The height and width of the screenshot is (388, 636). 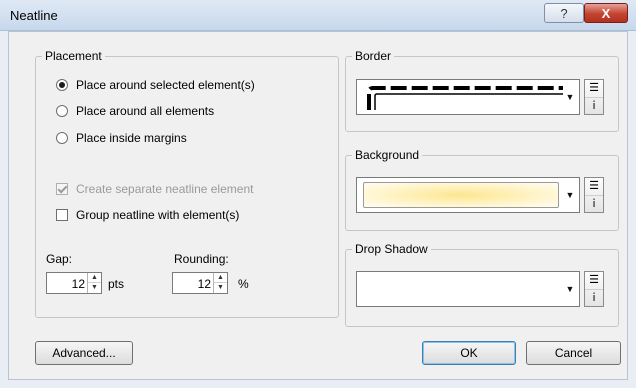 What do you see at coordinates (158, 215) in the screenshot?
I see `checkbox-label: Group neatline with element(s)` at bounding box center [158, 215].